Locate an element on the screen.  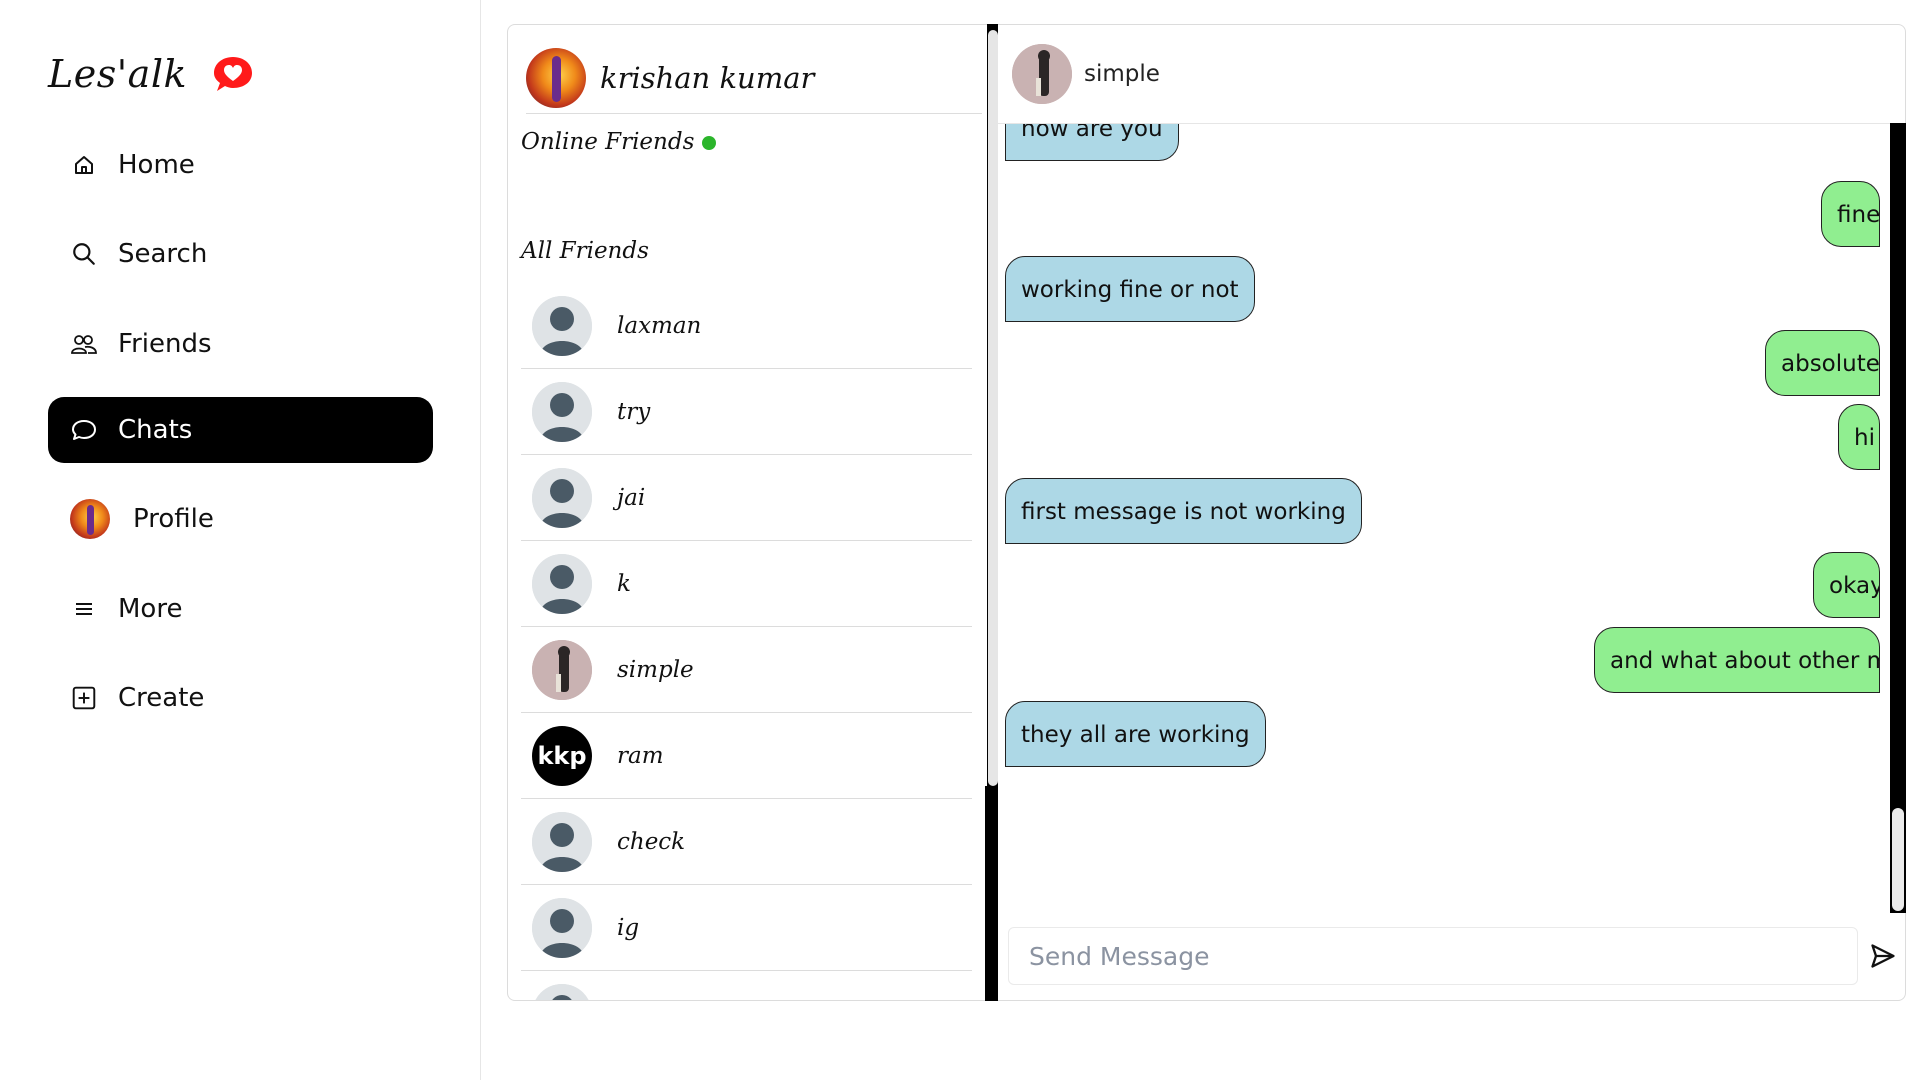
received-message: working fine or not is located at coordinates (1130, 289).